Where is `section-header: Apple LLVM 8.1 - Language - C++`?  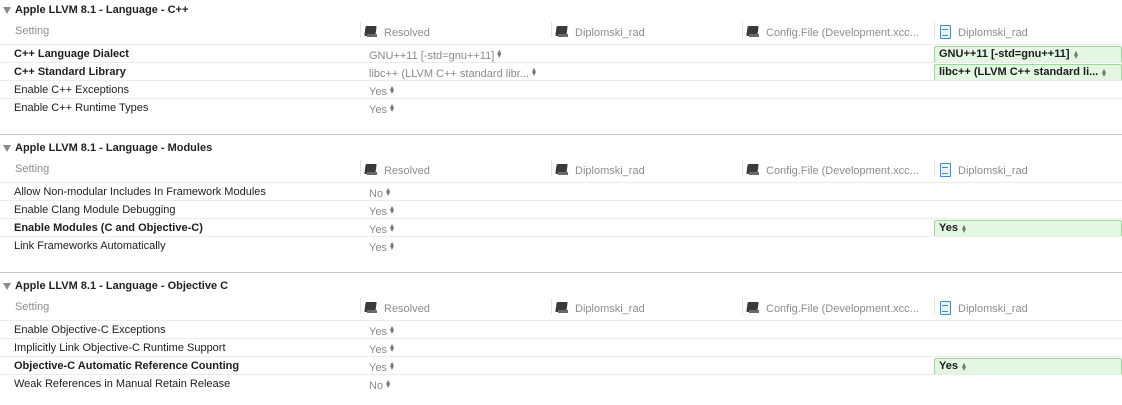 section-header: Apple LLVM 8.1 - Language - C++ is located at coordinates (561, 11).